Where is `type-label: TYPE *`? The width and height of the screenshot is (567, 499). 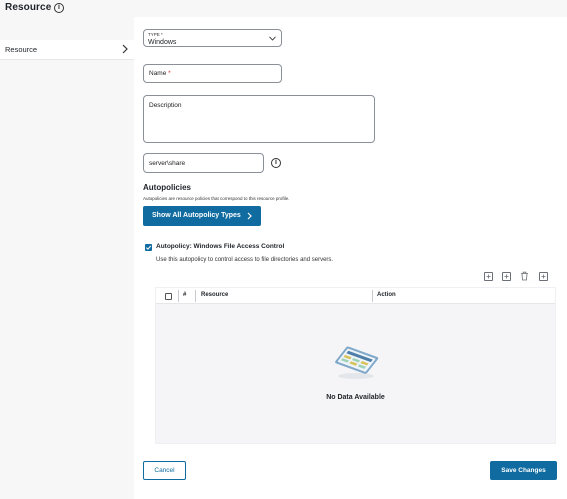 type-label: TYPE * is located at coordinates (155, 34).